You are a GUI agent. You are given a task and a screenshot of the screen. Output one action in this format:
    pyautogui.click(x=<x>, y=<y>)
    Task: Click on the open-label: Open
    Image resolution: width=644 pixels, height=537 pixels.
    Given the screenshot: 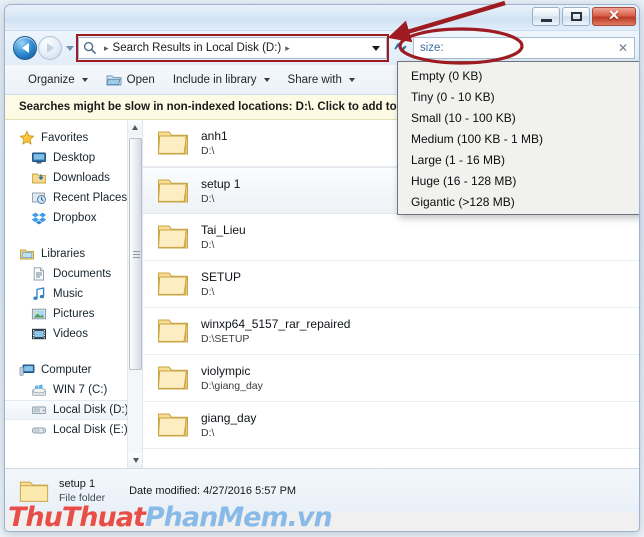 What is the action you would take?
    pyautogui.click(x=140, y=79)
    